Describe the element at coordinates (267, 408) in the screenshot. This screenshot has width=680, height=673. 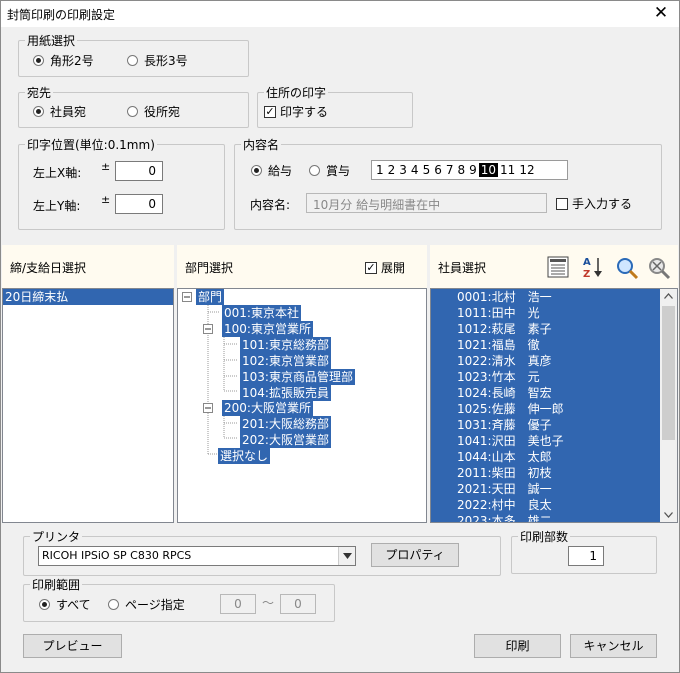
I see `tree-item: 200:大阪営業所` at that location.